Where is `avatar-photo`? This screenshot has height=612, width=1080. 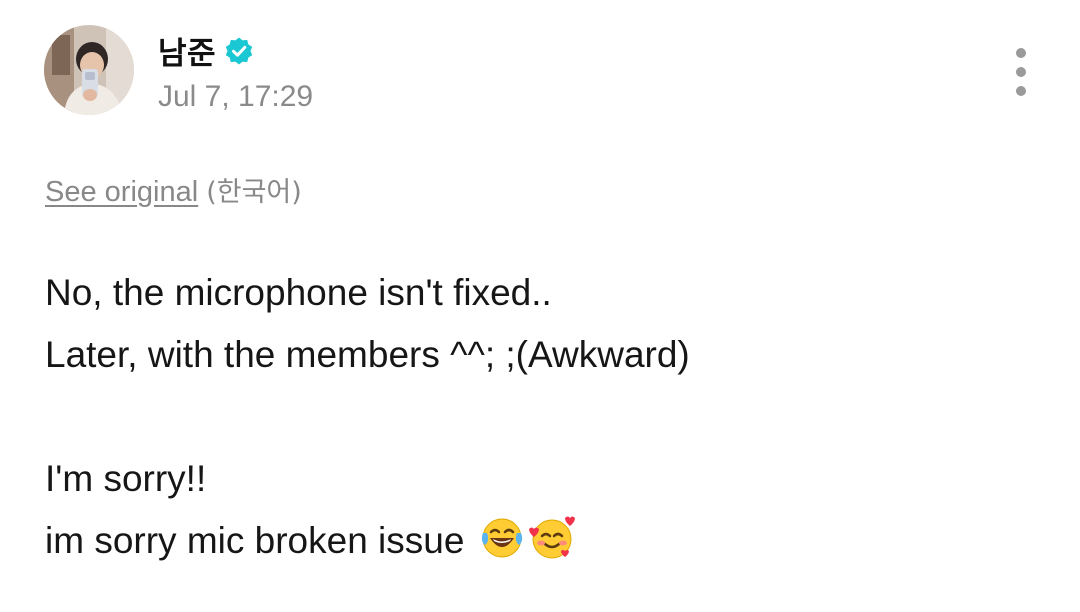 avatar-photo is located at coordinates (89, 70).